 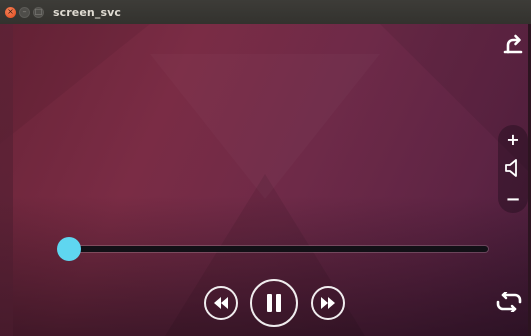 I want to click on rotate-right-icon, so click(x=513, y=44).